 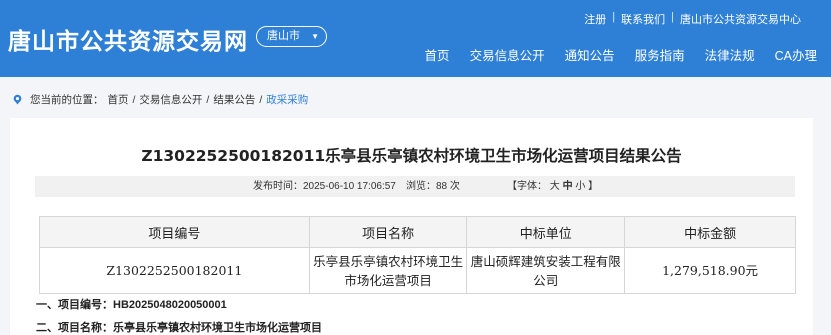 I want to click on font-label: 【字体：, so click(x=527, y=186).